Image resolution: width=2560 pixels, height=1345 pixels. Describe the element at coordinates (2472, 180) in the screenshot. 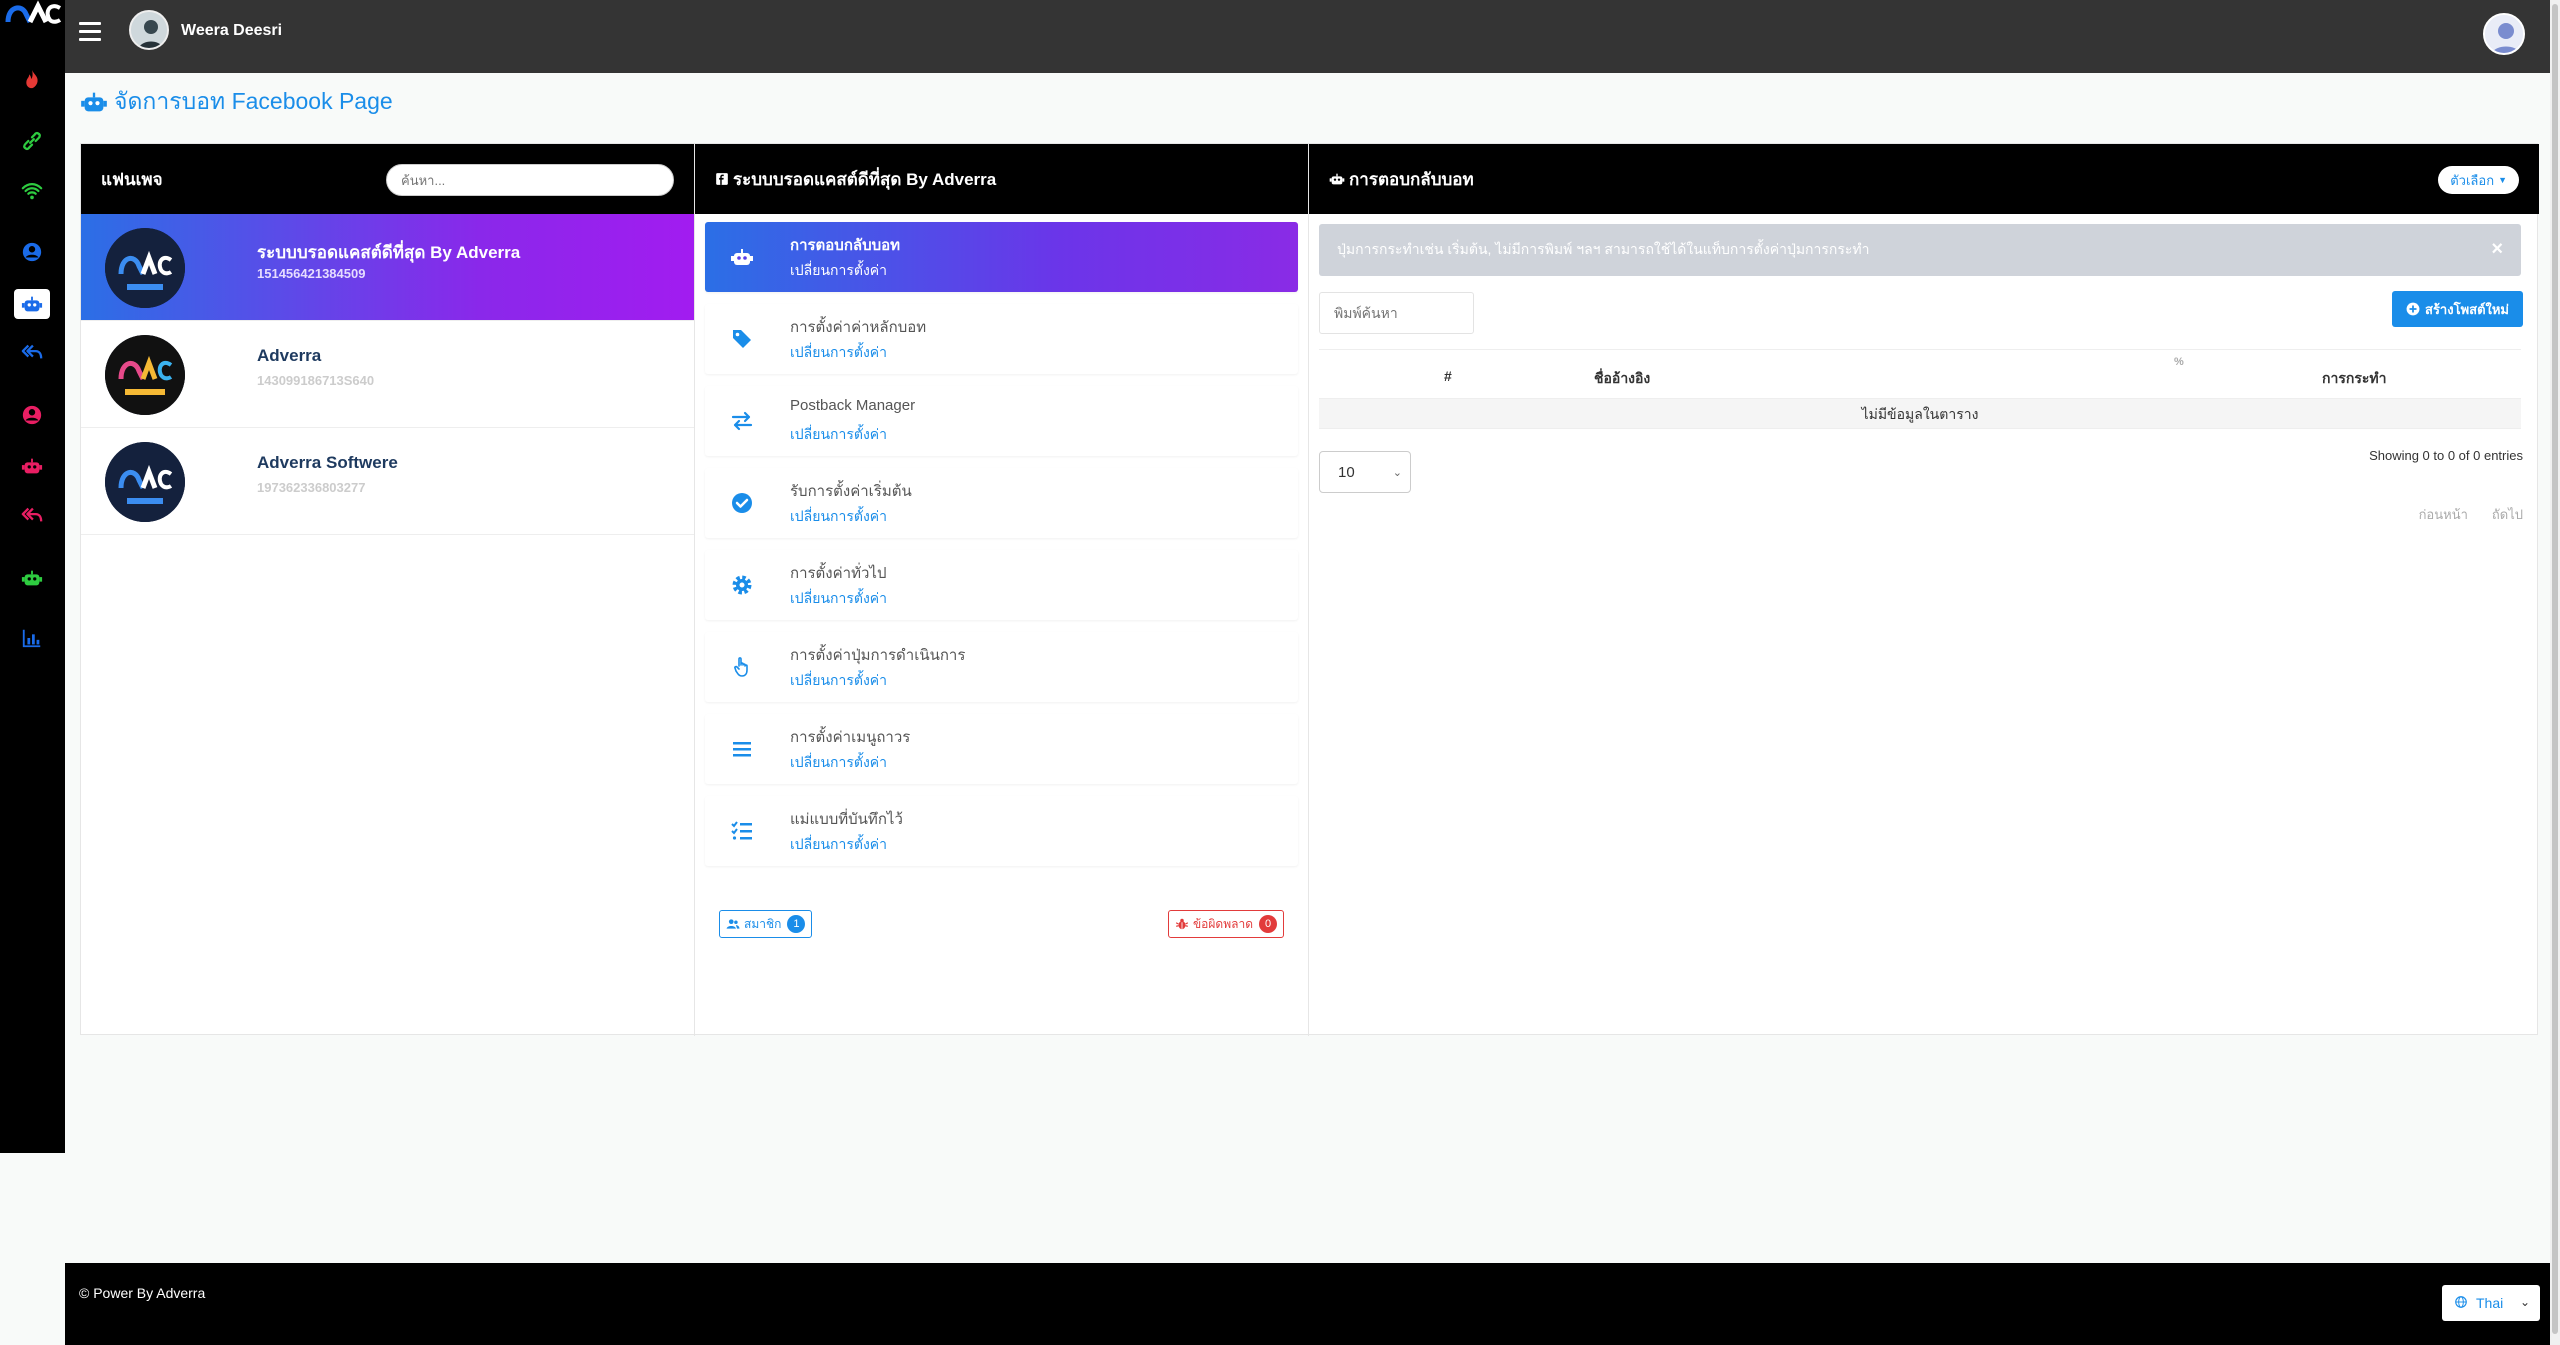

I see `options-label: ตัวเลือก` at that location.